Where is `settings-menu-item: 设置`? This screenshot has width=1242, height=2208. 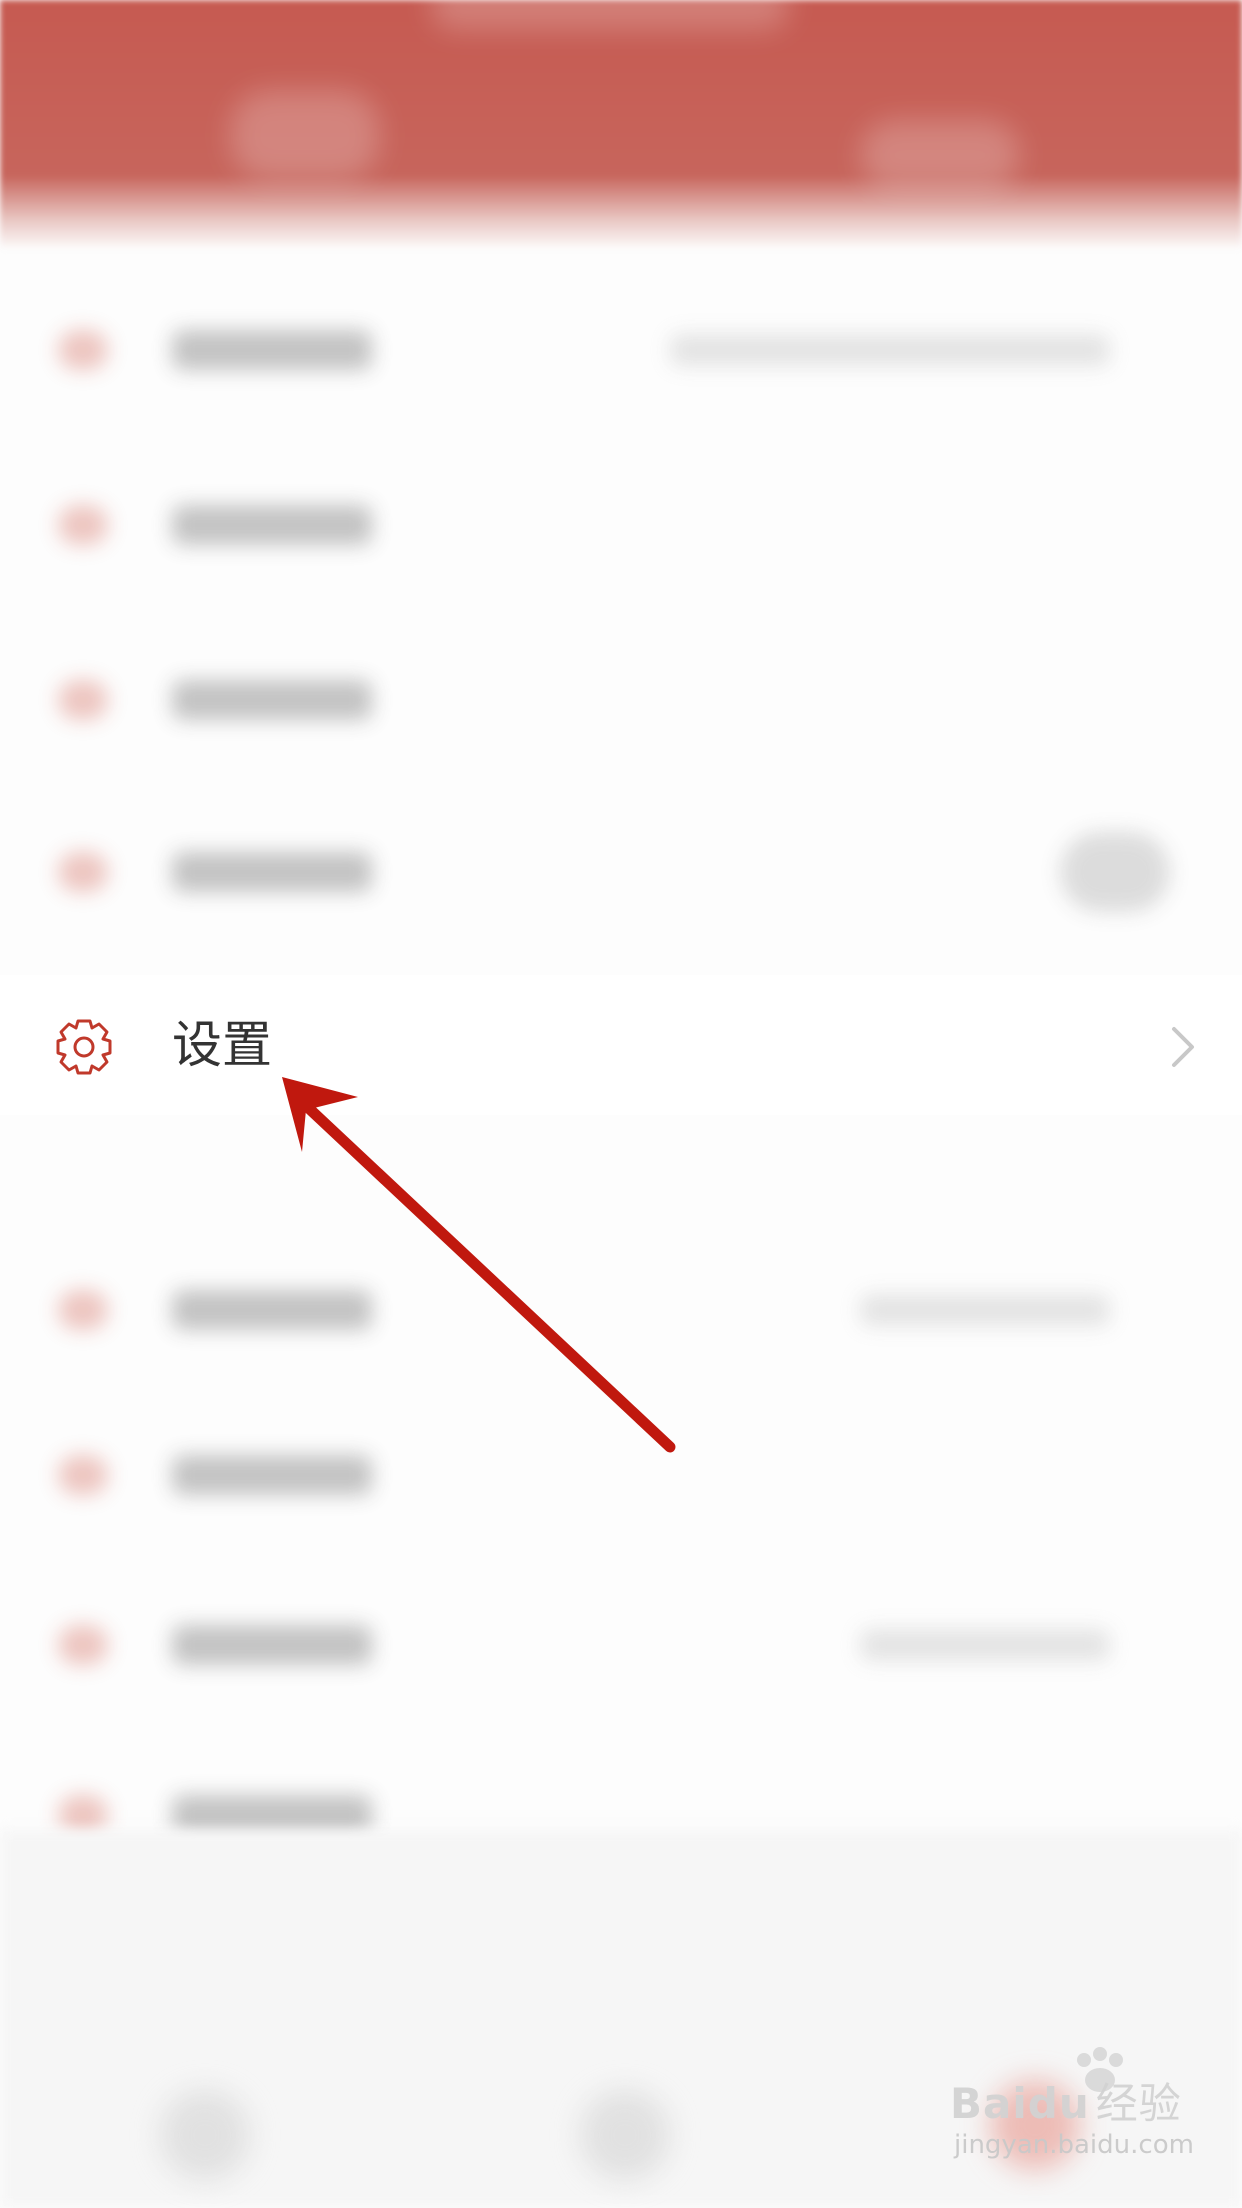
settings-menu-item: 设置 is located at coordinates (621, 1045).